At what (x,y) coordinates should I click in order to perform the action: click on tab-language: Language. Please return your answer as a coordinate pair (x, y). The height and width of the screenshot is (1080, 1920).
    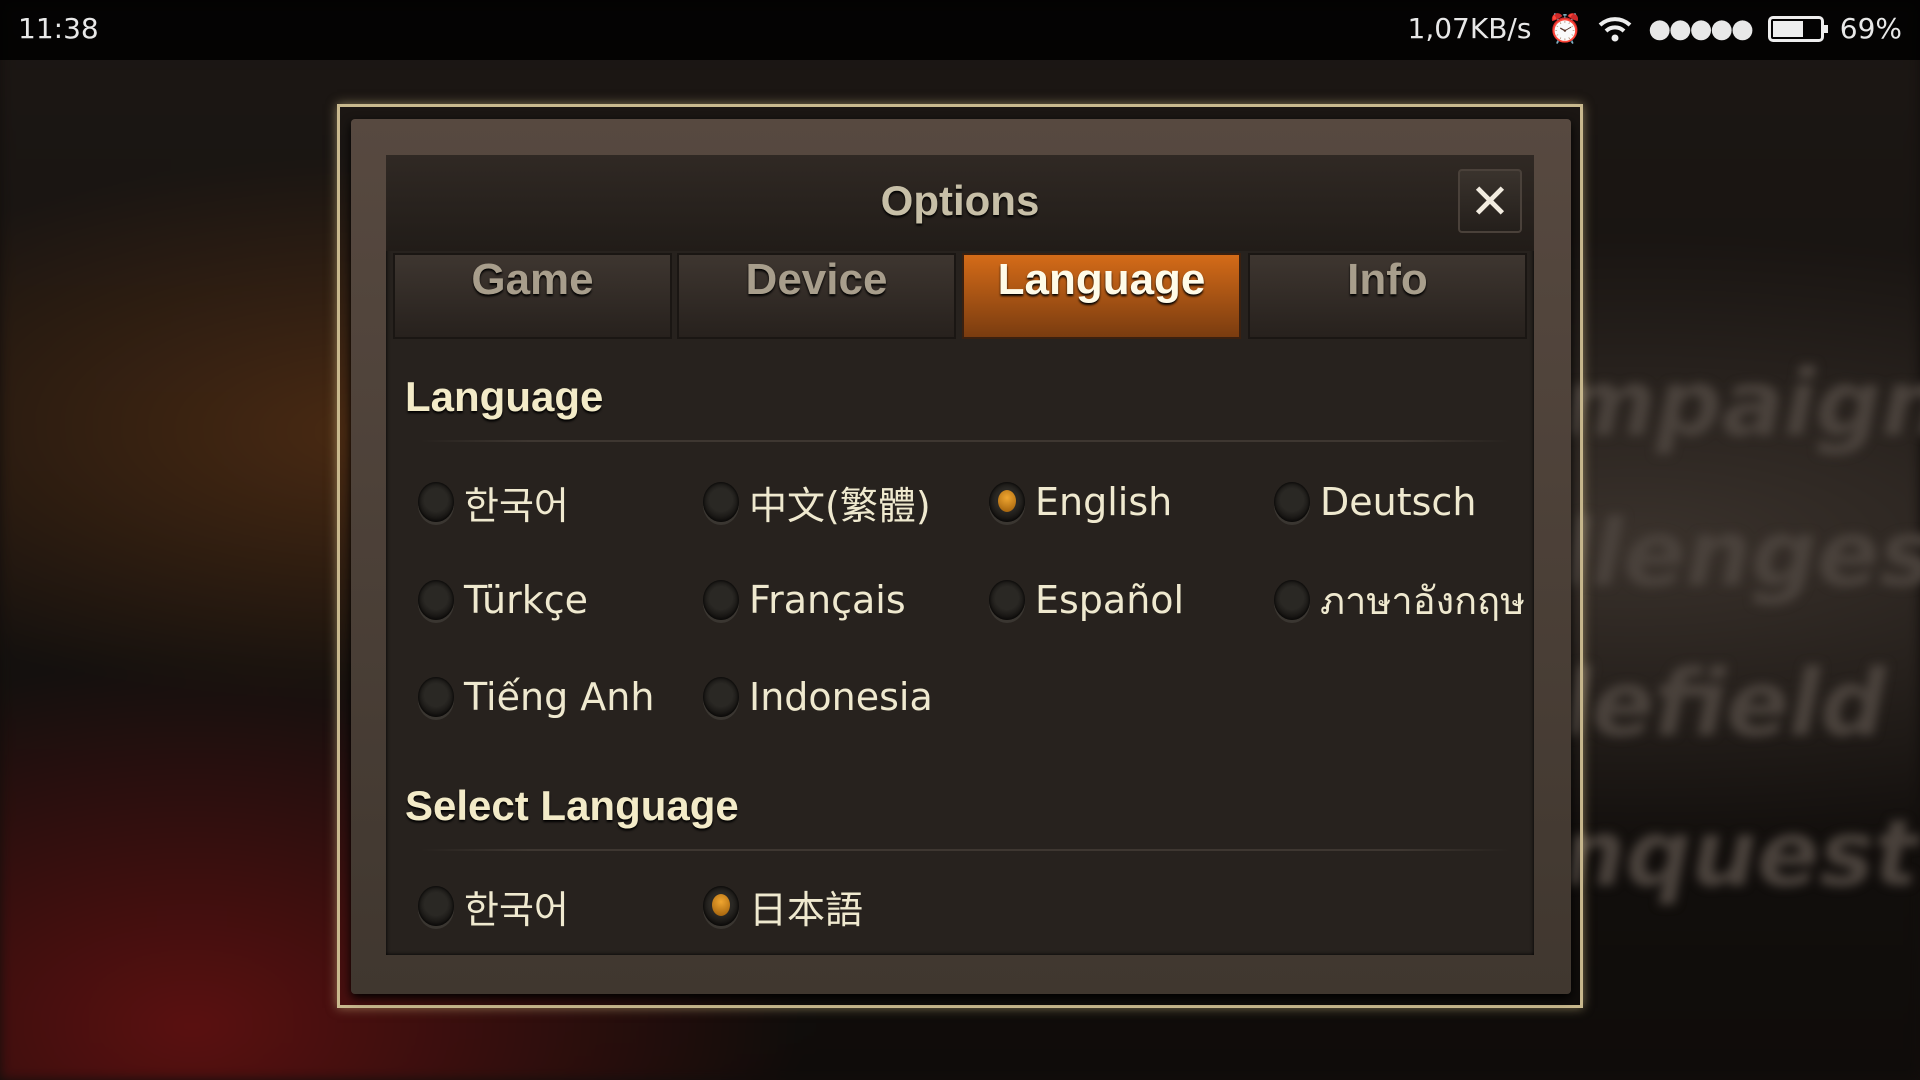
    Looking at the image, I should click on (1101, 296).